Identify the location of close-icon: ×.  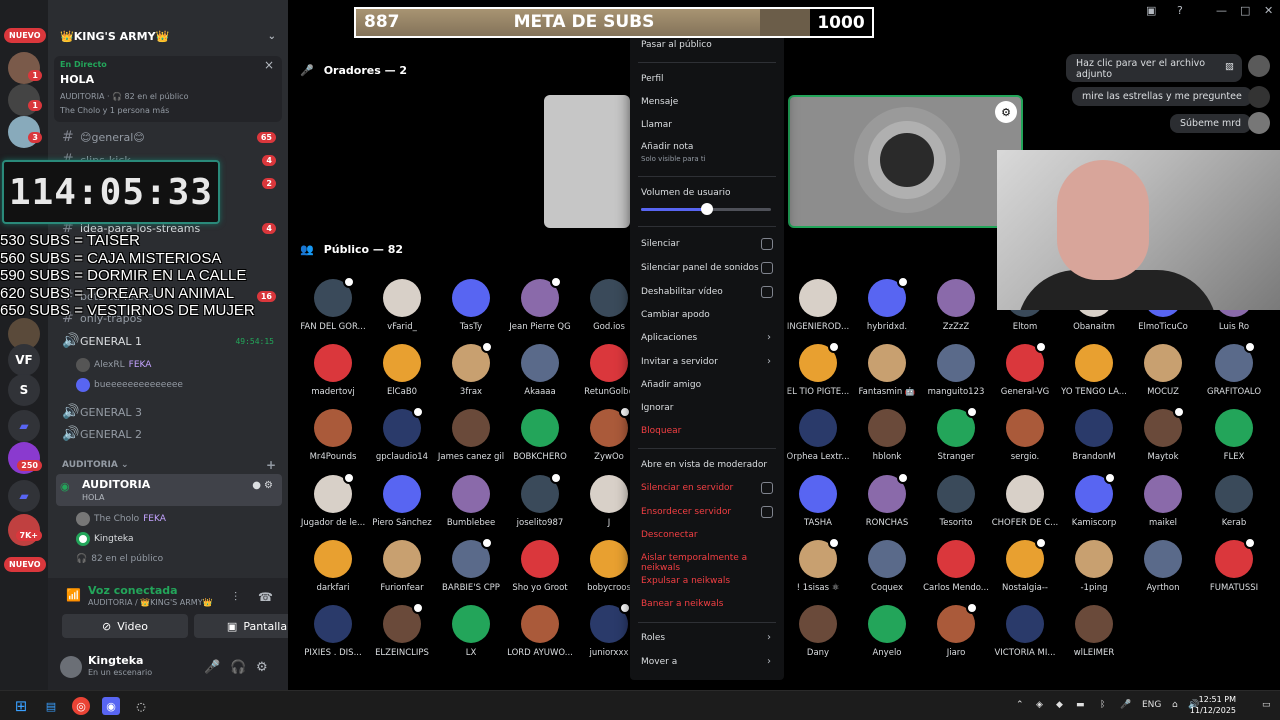
(269, 65).